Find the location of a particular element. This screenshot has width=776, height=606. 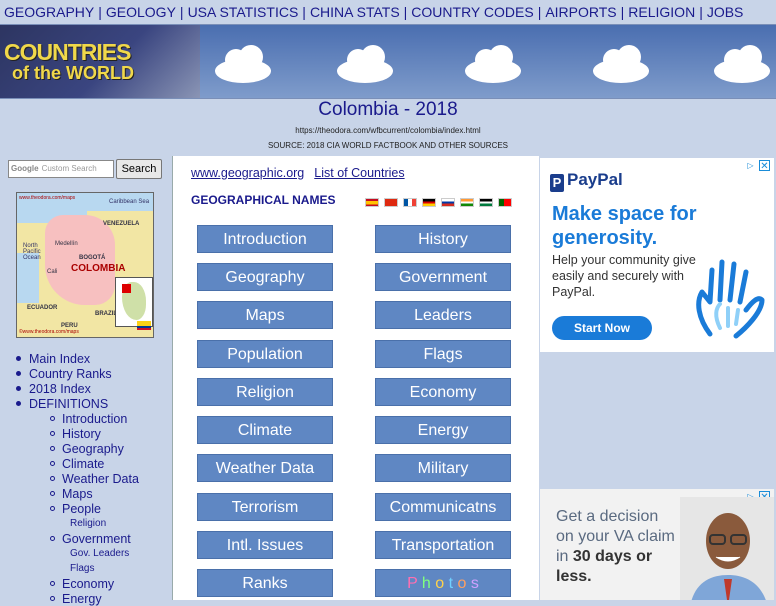

nav-usa-statistics: USA STATISTICS is located at coordinates (243, 12).